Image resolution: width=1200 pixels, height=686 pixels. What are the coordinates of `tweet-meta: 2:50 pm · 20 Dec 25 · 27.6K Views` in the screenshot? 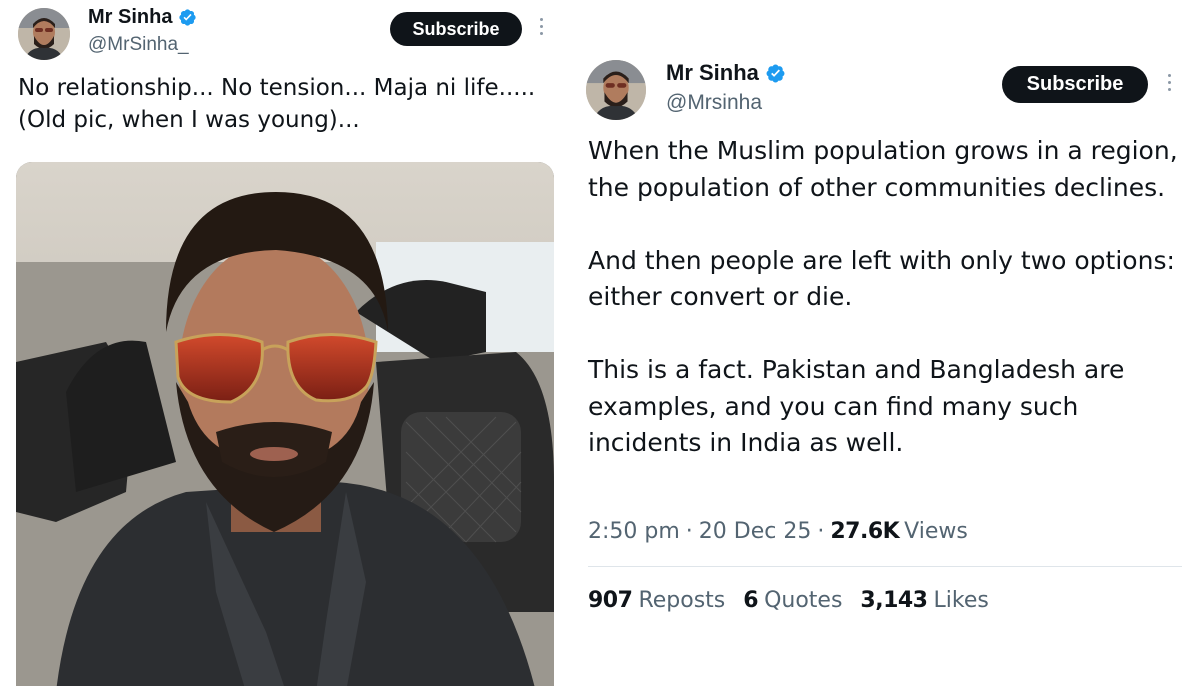 It's located at (778, 531).